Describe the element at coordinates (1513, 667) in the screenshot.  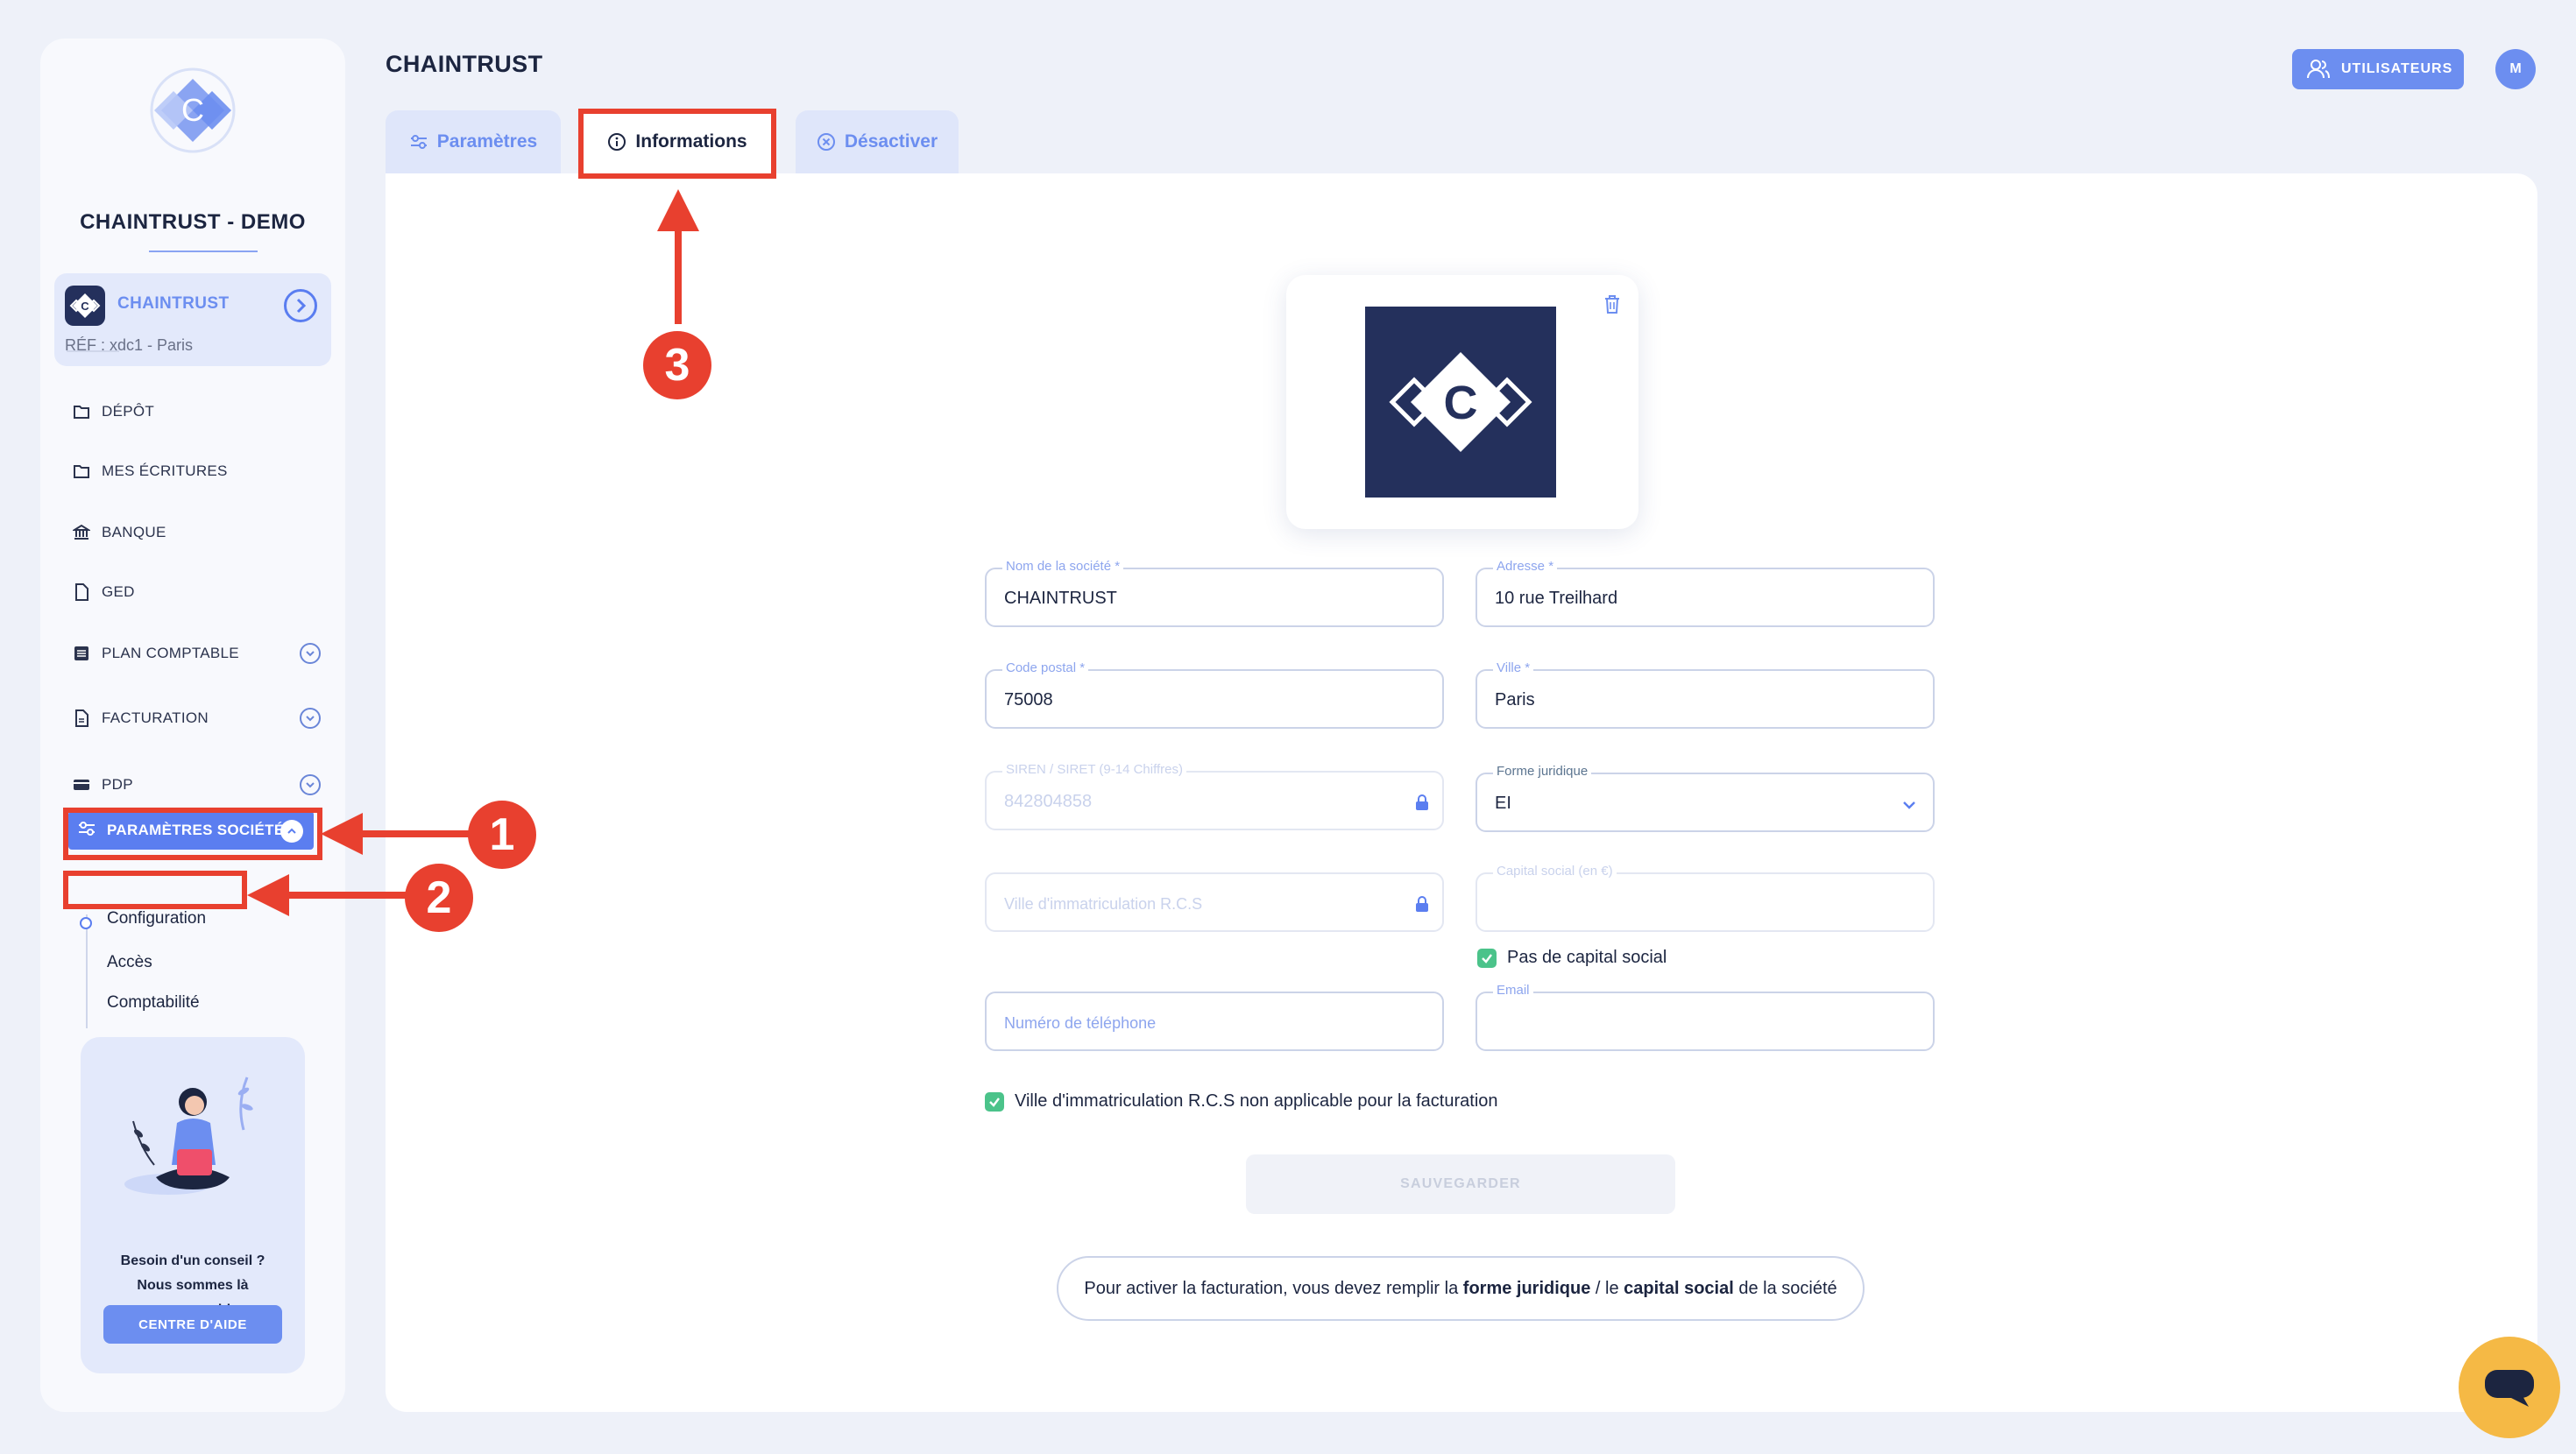
I see `city-label: Ville *` at that location.